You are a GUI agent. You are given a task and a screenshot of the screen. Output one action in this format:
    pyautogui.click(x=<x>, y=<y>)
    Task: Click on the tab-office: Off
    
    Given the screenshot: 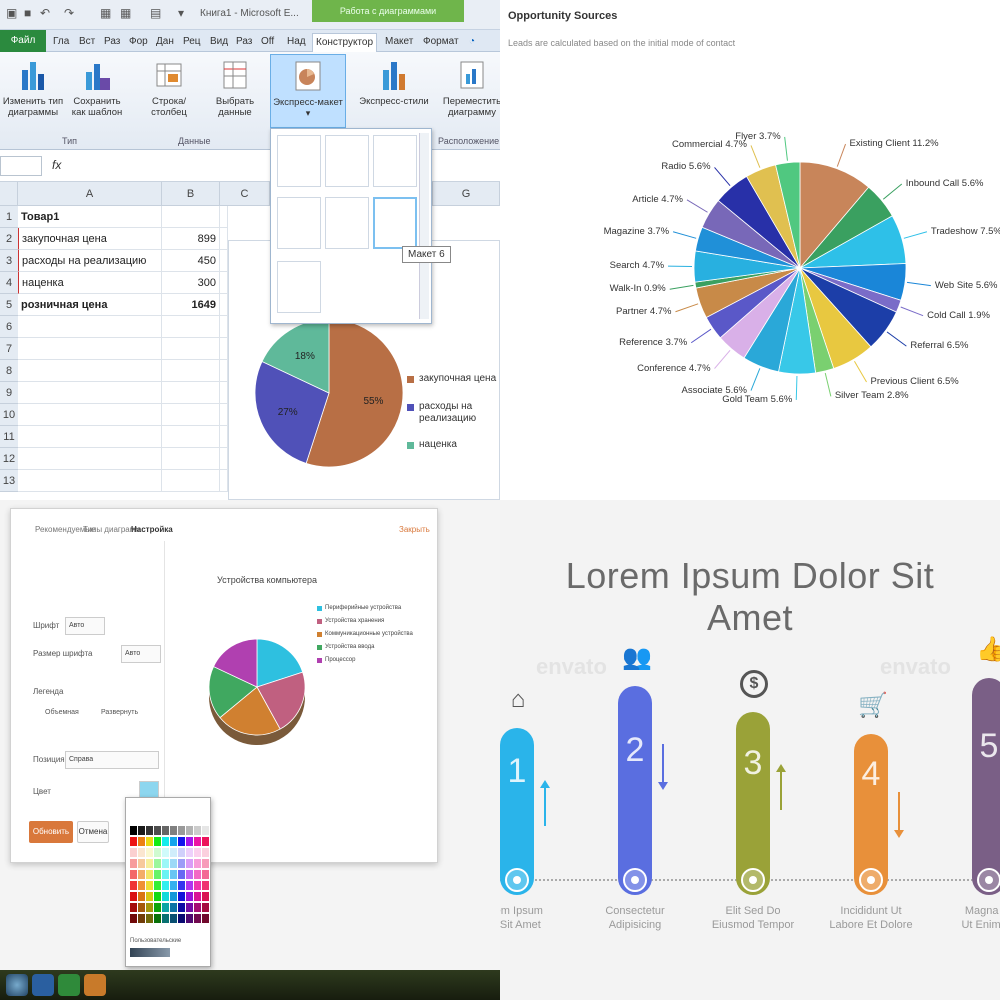 What is the action you would take?
    pyautogui.click(x=267, y=42)
    